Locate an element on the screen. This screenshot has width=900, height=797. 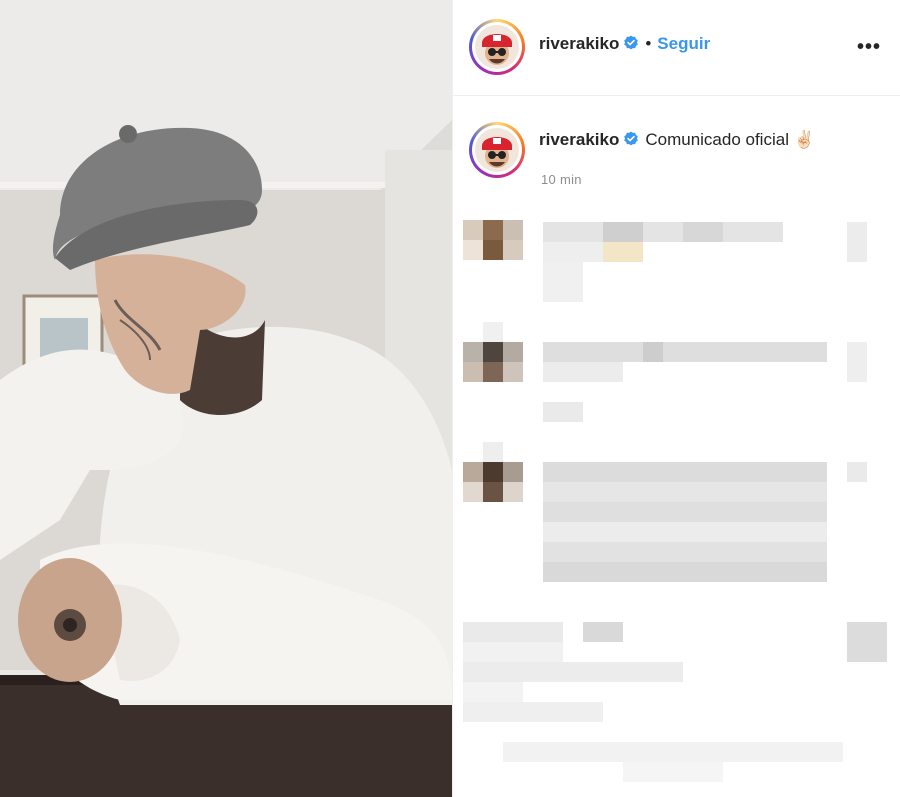
post-caption: riverakiko Comunicado oficial ✌🏻 10 min is located at coordinates (676, 153).